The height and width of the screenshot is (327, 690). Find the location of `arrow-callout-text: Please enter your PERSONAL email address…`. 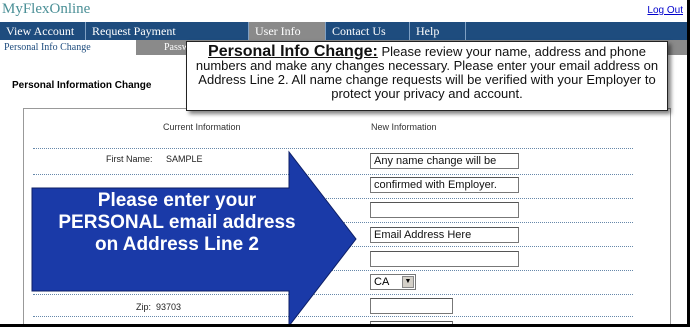

arrow-callout-text: Please enter your PERSONAL email address… is located at coordinates (177, 222).